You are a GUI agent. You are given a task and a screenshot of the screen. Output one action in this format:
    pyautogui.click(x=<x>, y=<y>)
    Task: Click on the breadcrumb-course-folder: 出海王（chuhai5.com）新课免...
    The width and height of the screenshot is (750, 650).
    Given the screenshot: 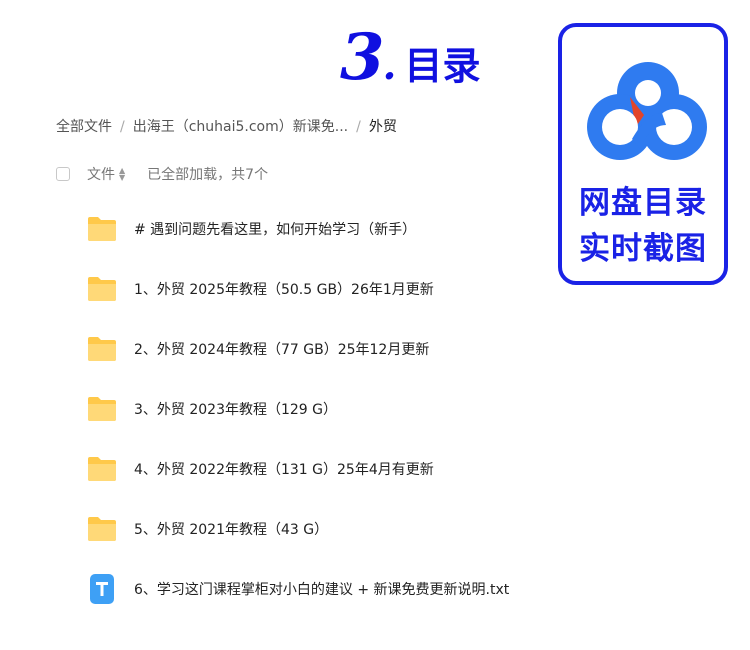 What is the action you would take?
    pyautogui.click(x=240, y=126)
    